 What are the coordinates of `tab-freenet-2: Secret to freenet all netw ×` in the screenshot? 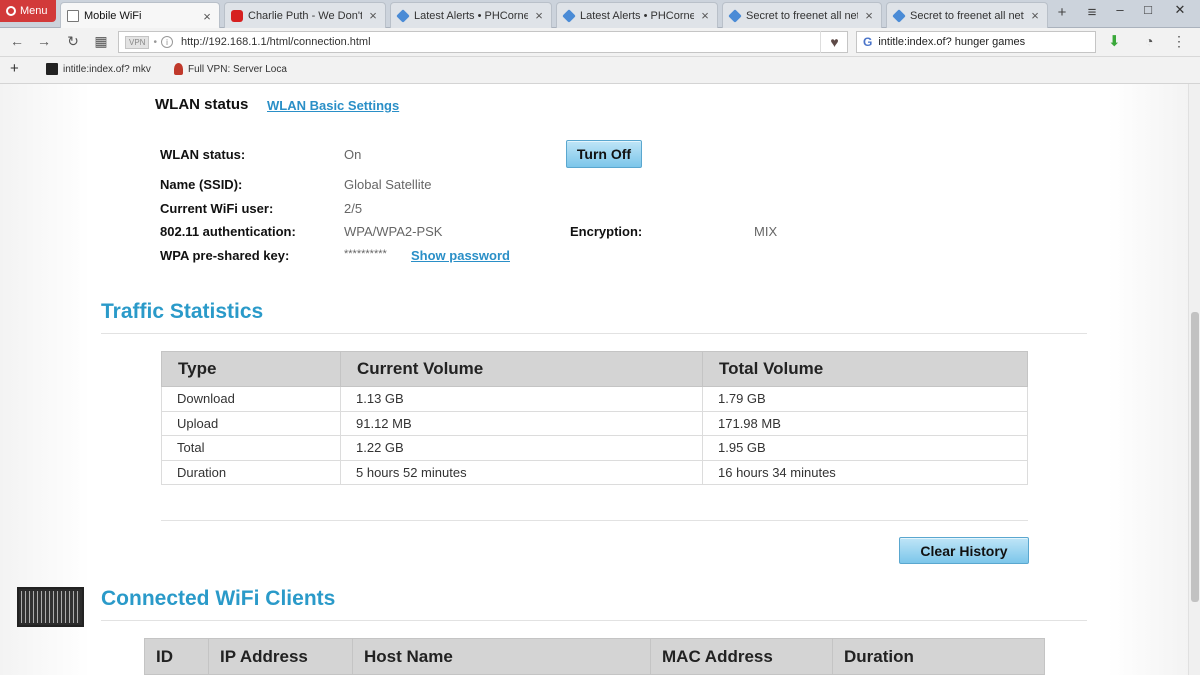 It's located at (967, 15).